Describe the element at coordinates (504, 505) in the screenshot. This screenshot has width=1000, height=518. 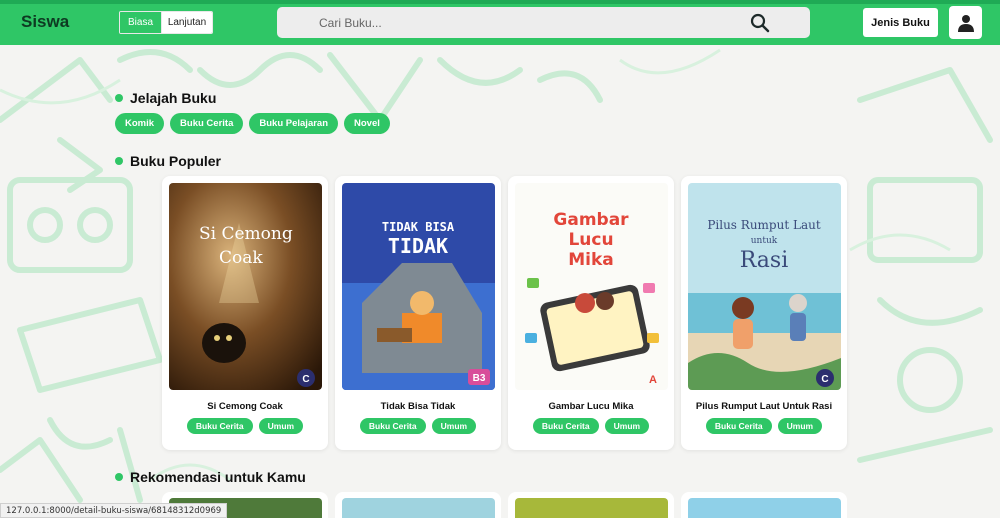
I see `recommended-books-row` at that location.